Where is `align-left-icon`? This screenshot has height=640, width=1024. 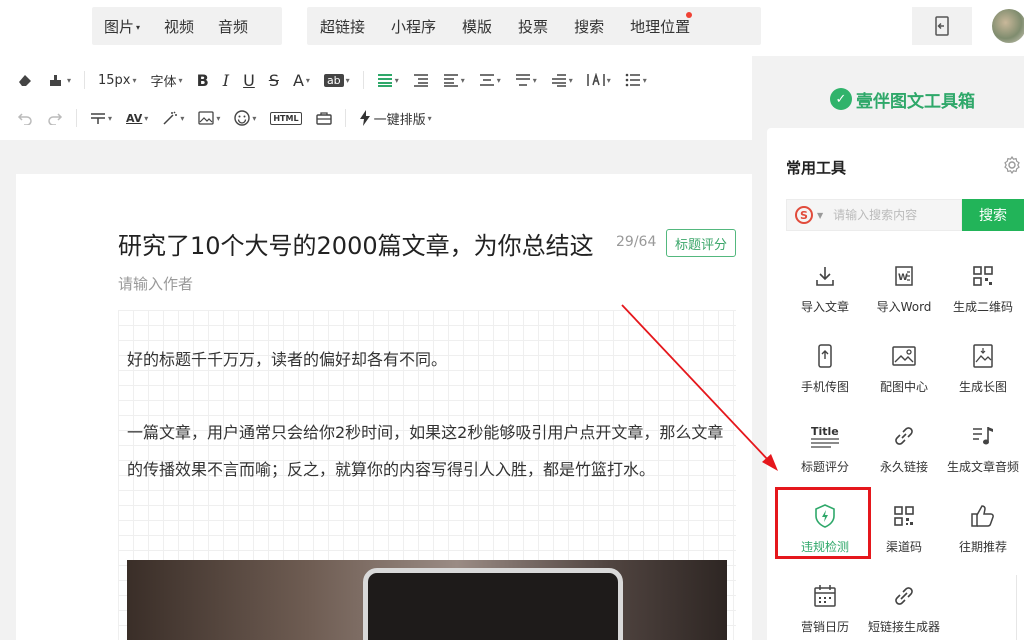 align-left-icon is located at coordinates (384, 80).